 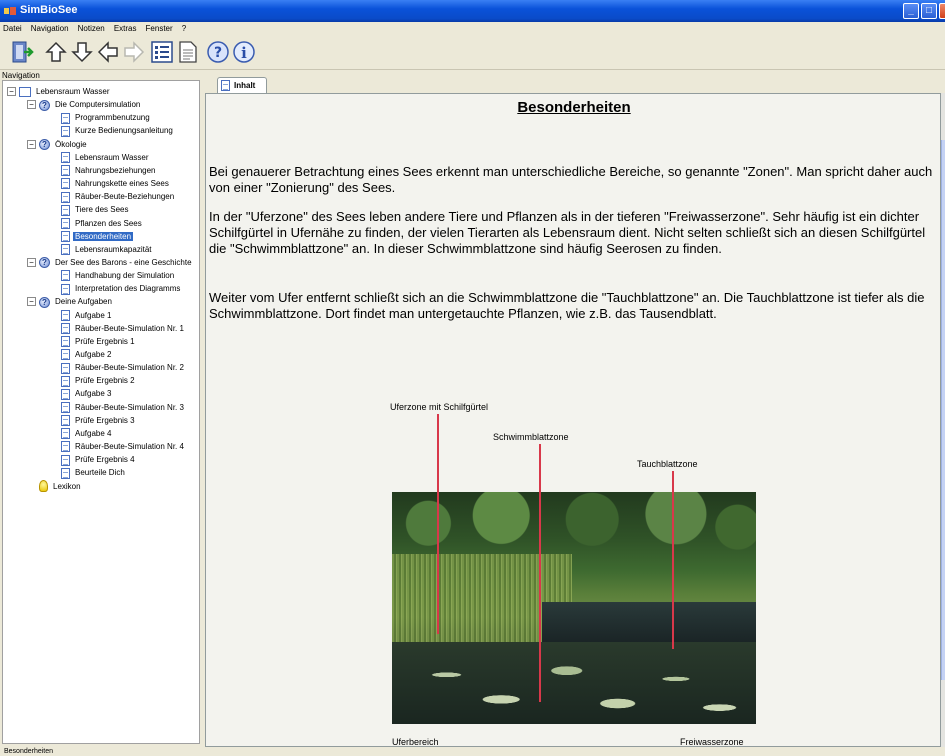 I want to click on menu-navigation: Navigation, so click(x=50, y=27).